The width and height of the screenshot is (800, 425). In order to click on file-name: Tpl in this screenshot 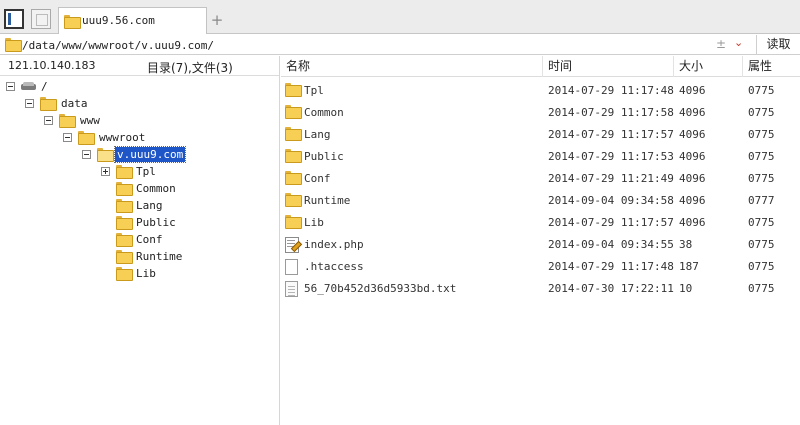, I will do `click(314, 90)`.